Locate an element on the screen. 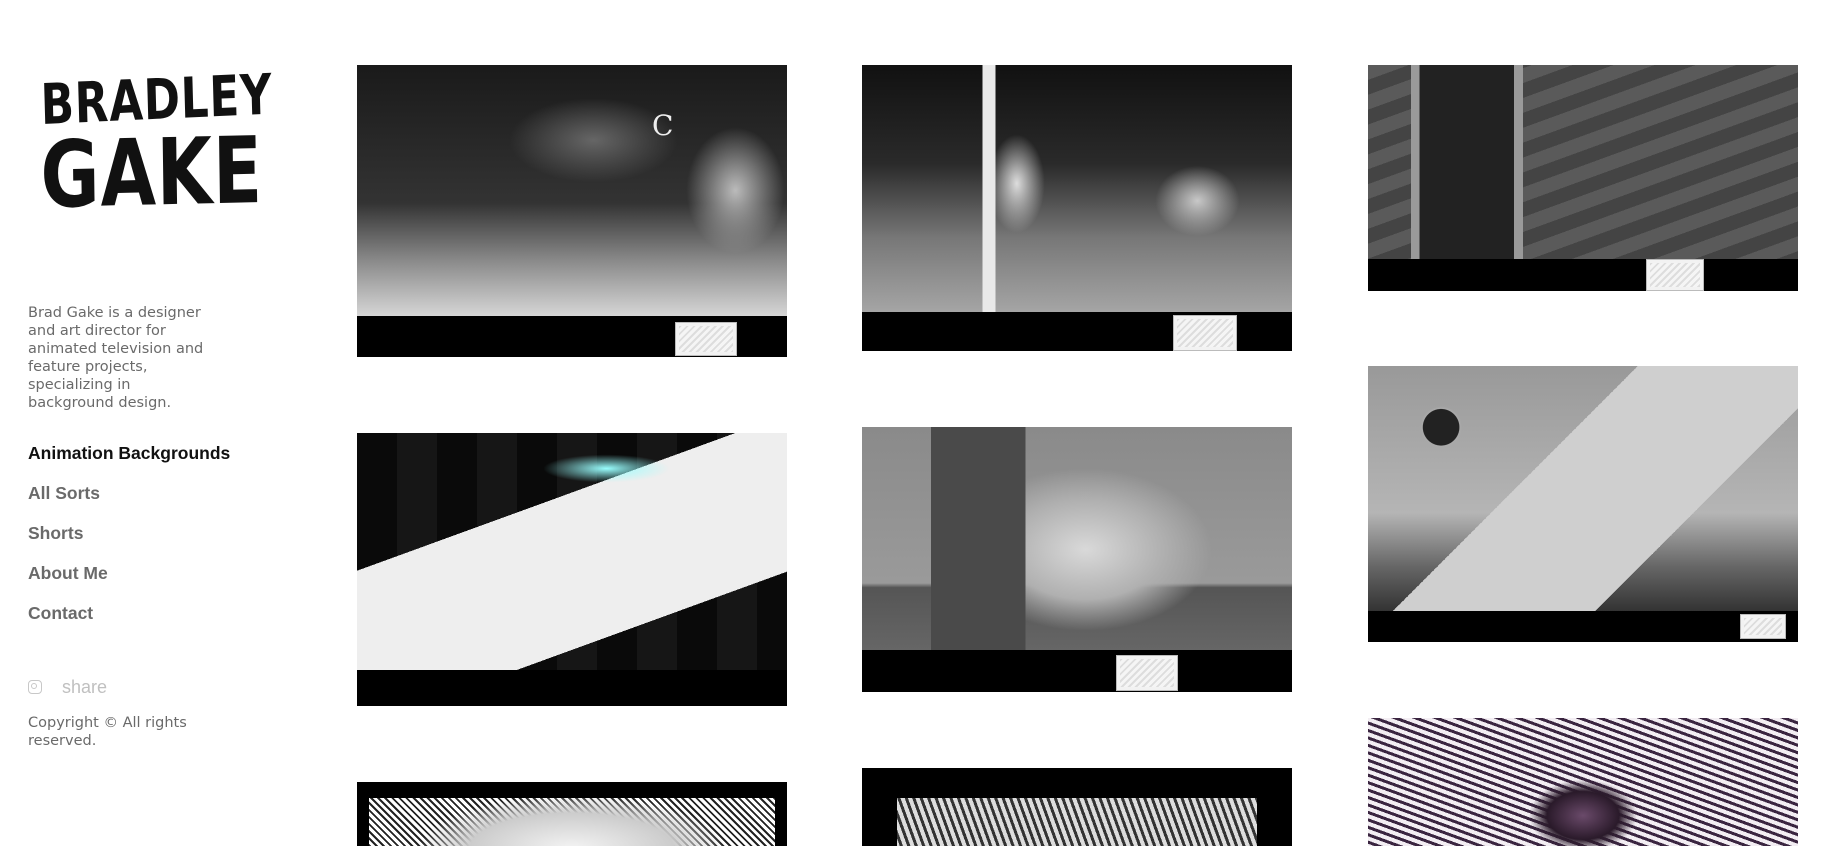 This screenshot has width=1829, height=846. social-links: share is located at coordinates (67, 687).